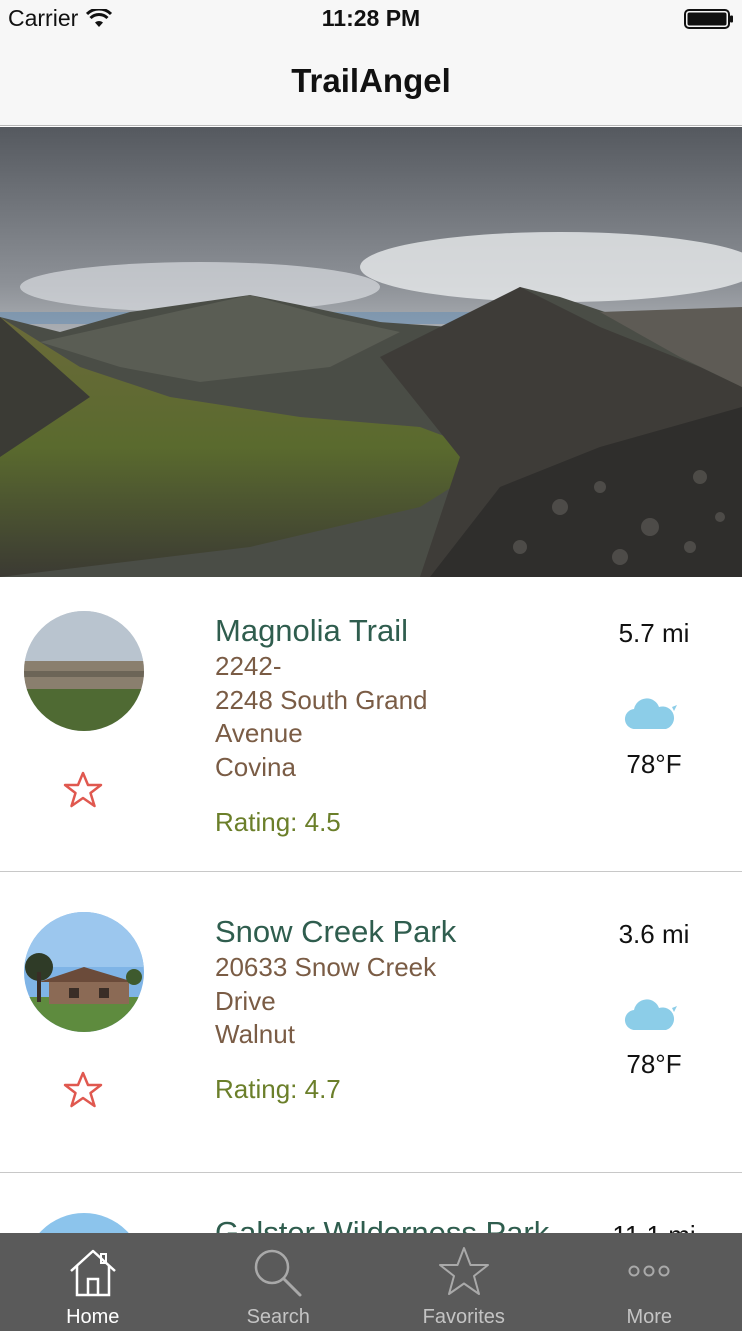 The height and width of the screenshot is (1331, 742). Describe the element at coordinates (321, 699) in the screenshot. I see `address-line: 2248 South Grand` at that location.